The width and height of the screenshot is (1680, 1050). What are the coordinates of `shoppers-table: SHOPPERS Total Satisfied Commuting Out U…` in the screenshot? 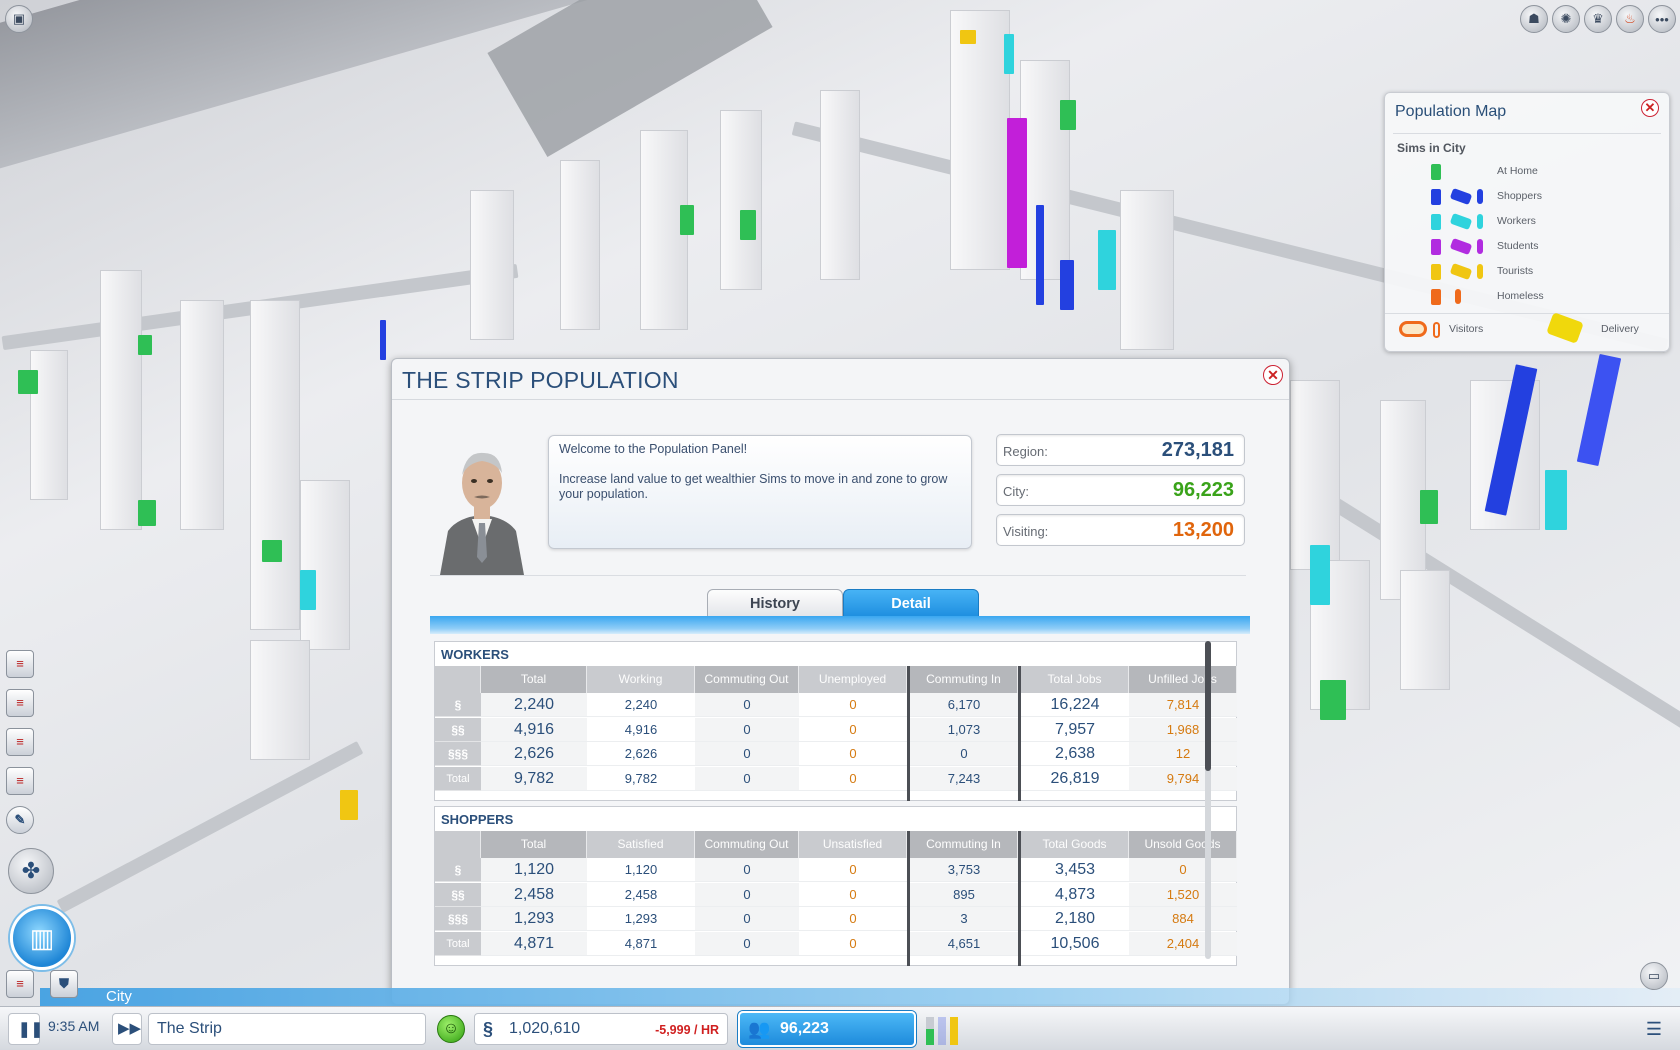 It's located at (835, 886).